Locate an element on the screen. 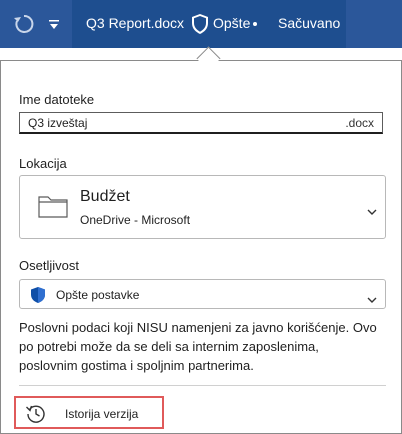 Image resolution: width=402 pixels, height=434 pixels. file-name-field: Q3 izveštaj .docx is located at coordinates (201, 123).